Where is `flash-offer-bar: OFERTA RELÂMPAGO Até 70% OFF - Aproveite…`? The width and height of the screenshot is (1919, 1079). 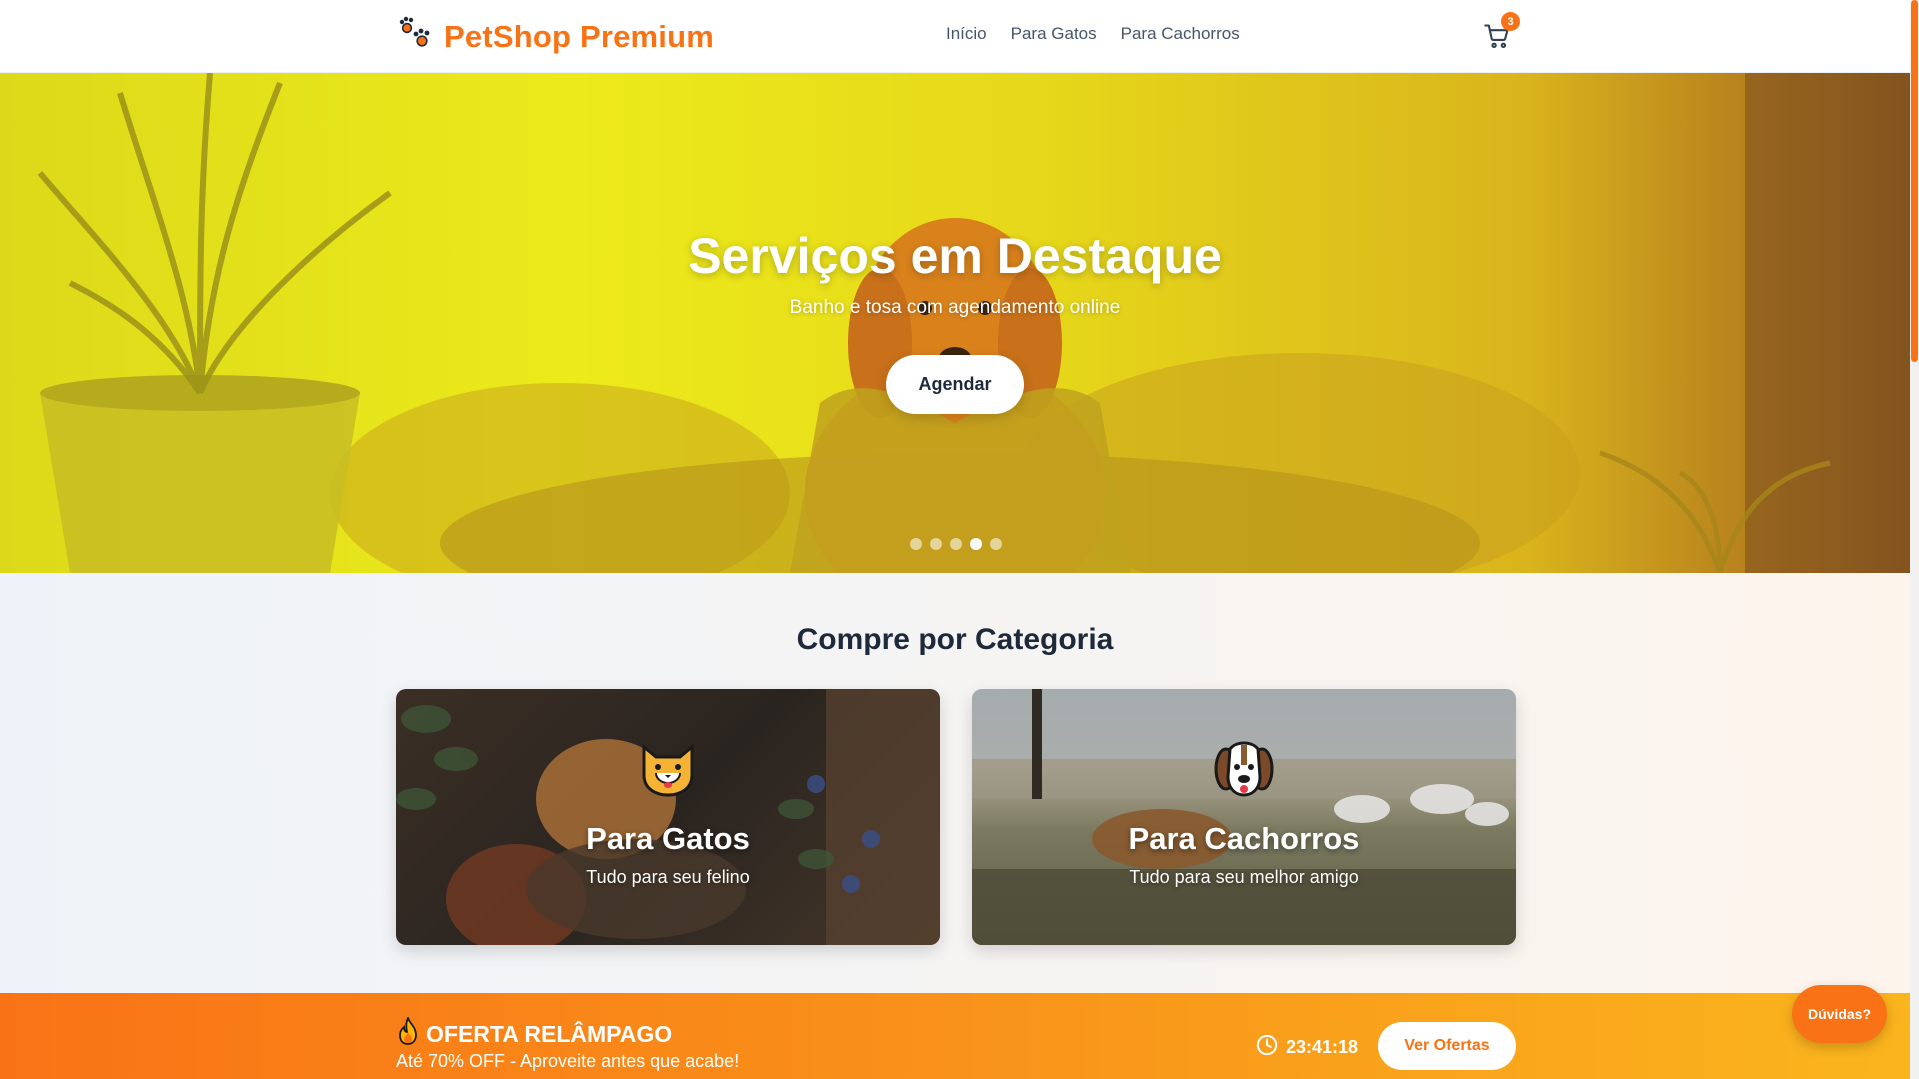 flash-offer-bar: OFERTA RELÂMPAGO Até 70% OFF - Aproveite… is located at coordinates (955, 1036).